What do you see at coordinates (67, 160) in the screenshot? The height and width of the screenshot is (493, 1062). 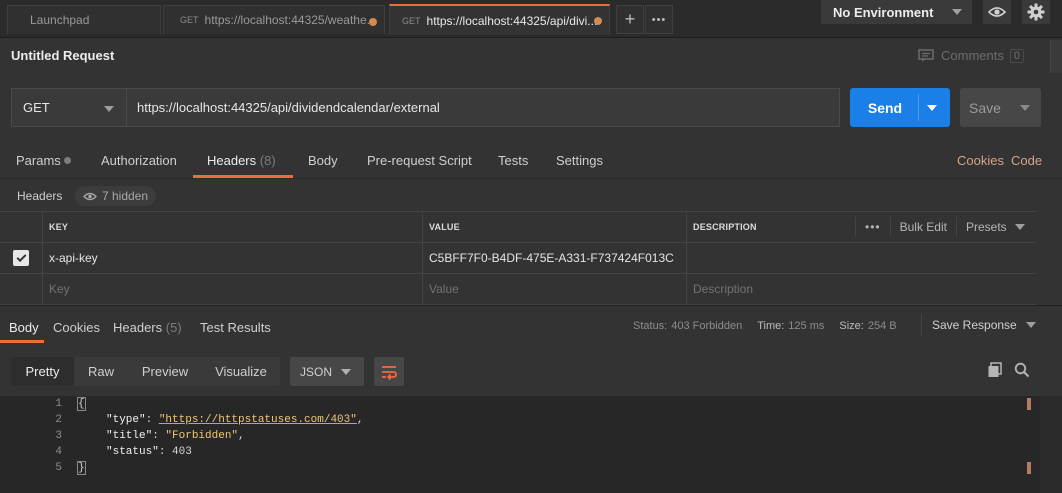 I see `params-indicator-icon` at bounding box center [67, 160].